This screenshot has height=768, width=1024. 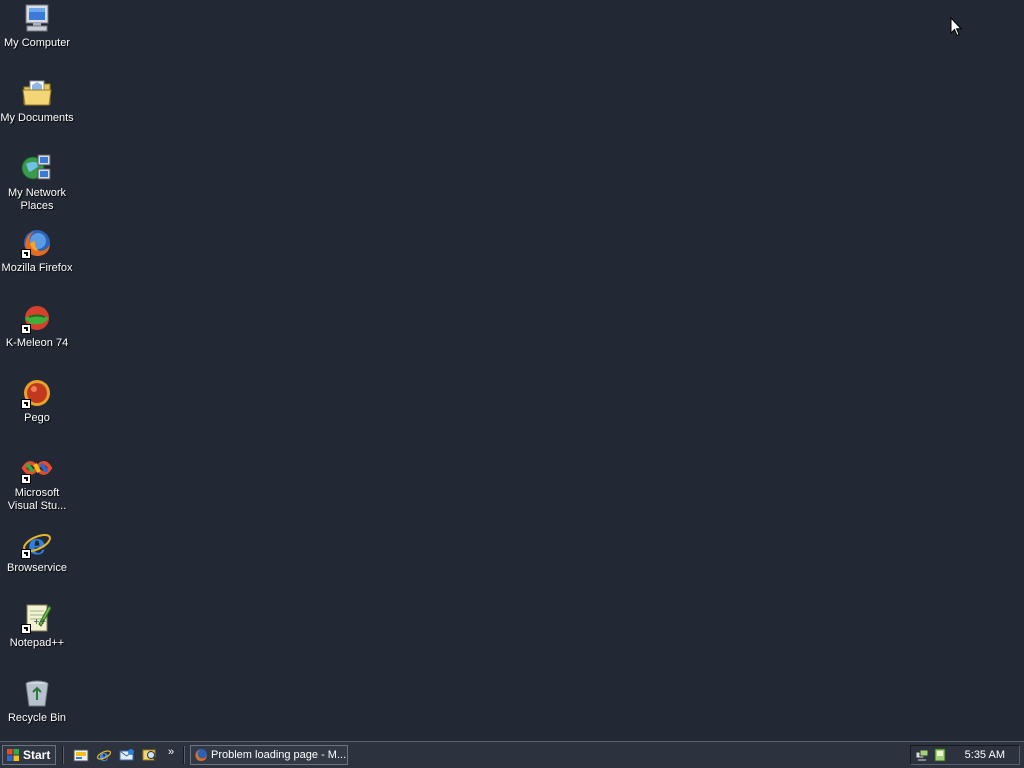 What do you see at coordinates (171, 752) in the screenshot?
I see `quick-launch-overflow-chevron: »` at bounding box center [171, 752].